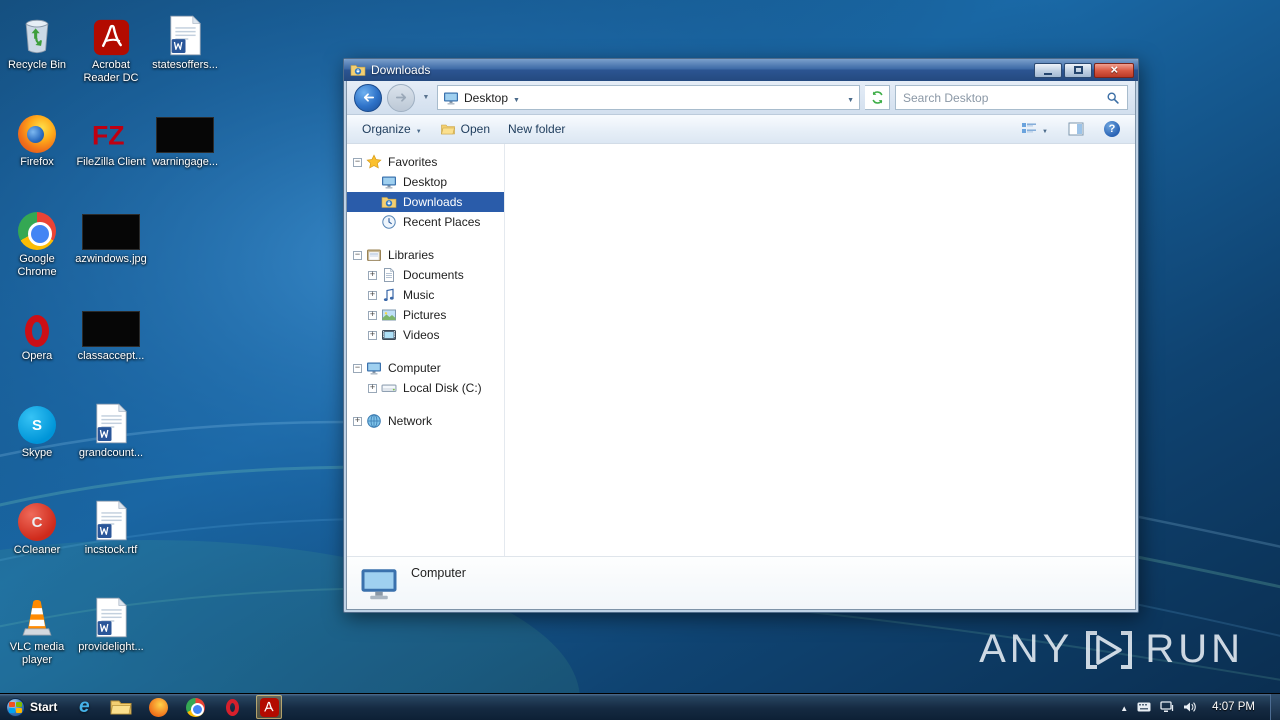 The height and width of the screenshot is (720, 1280). What do you see at coordinates (1113, 98) in the screenshot?
I see `search-icon` at bounding box center [1113, 98].